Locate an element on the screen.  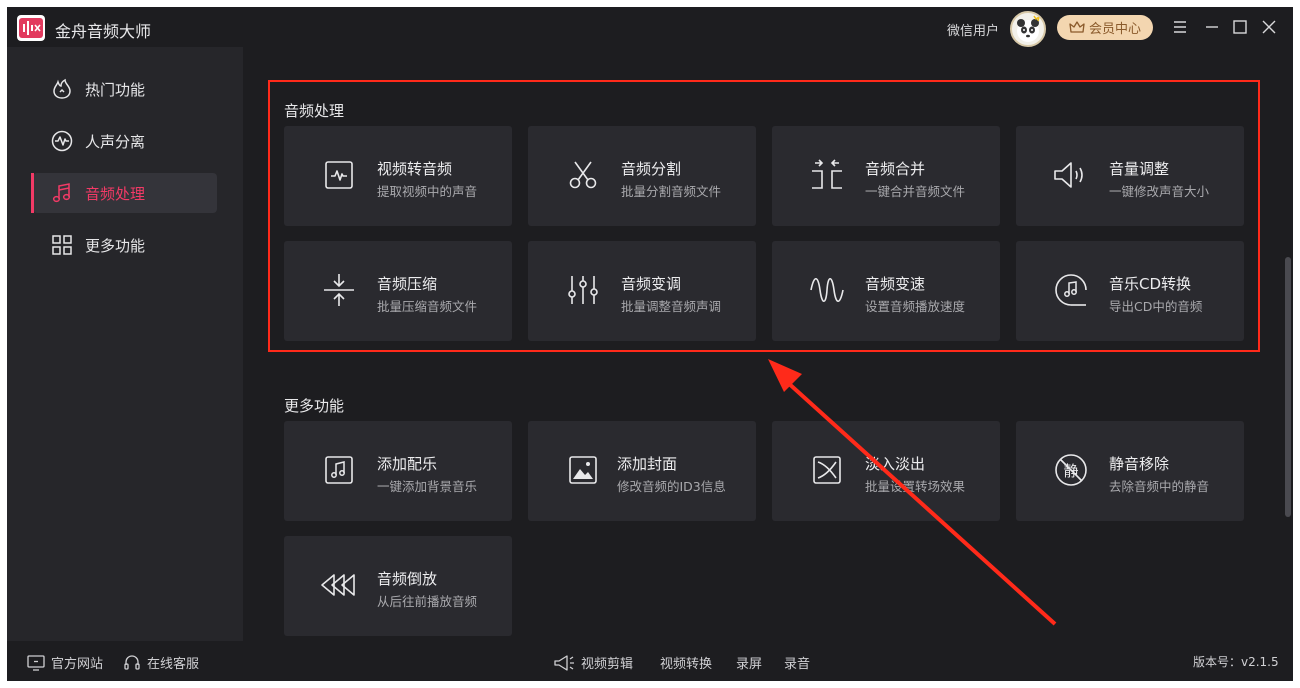
online-support-label: 在线客服 is located at coordinates (173, 664).